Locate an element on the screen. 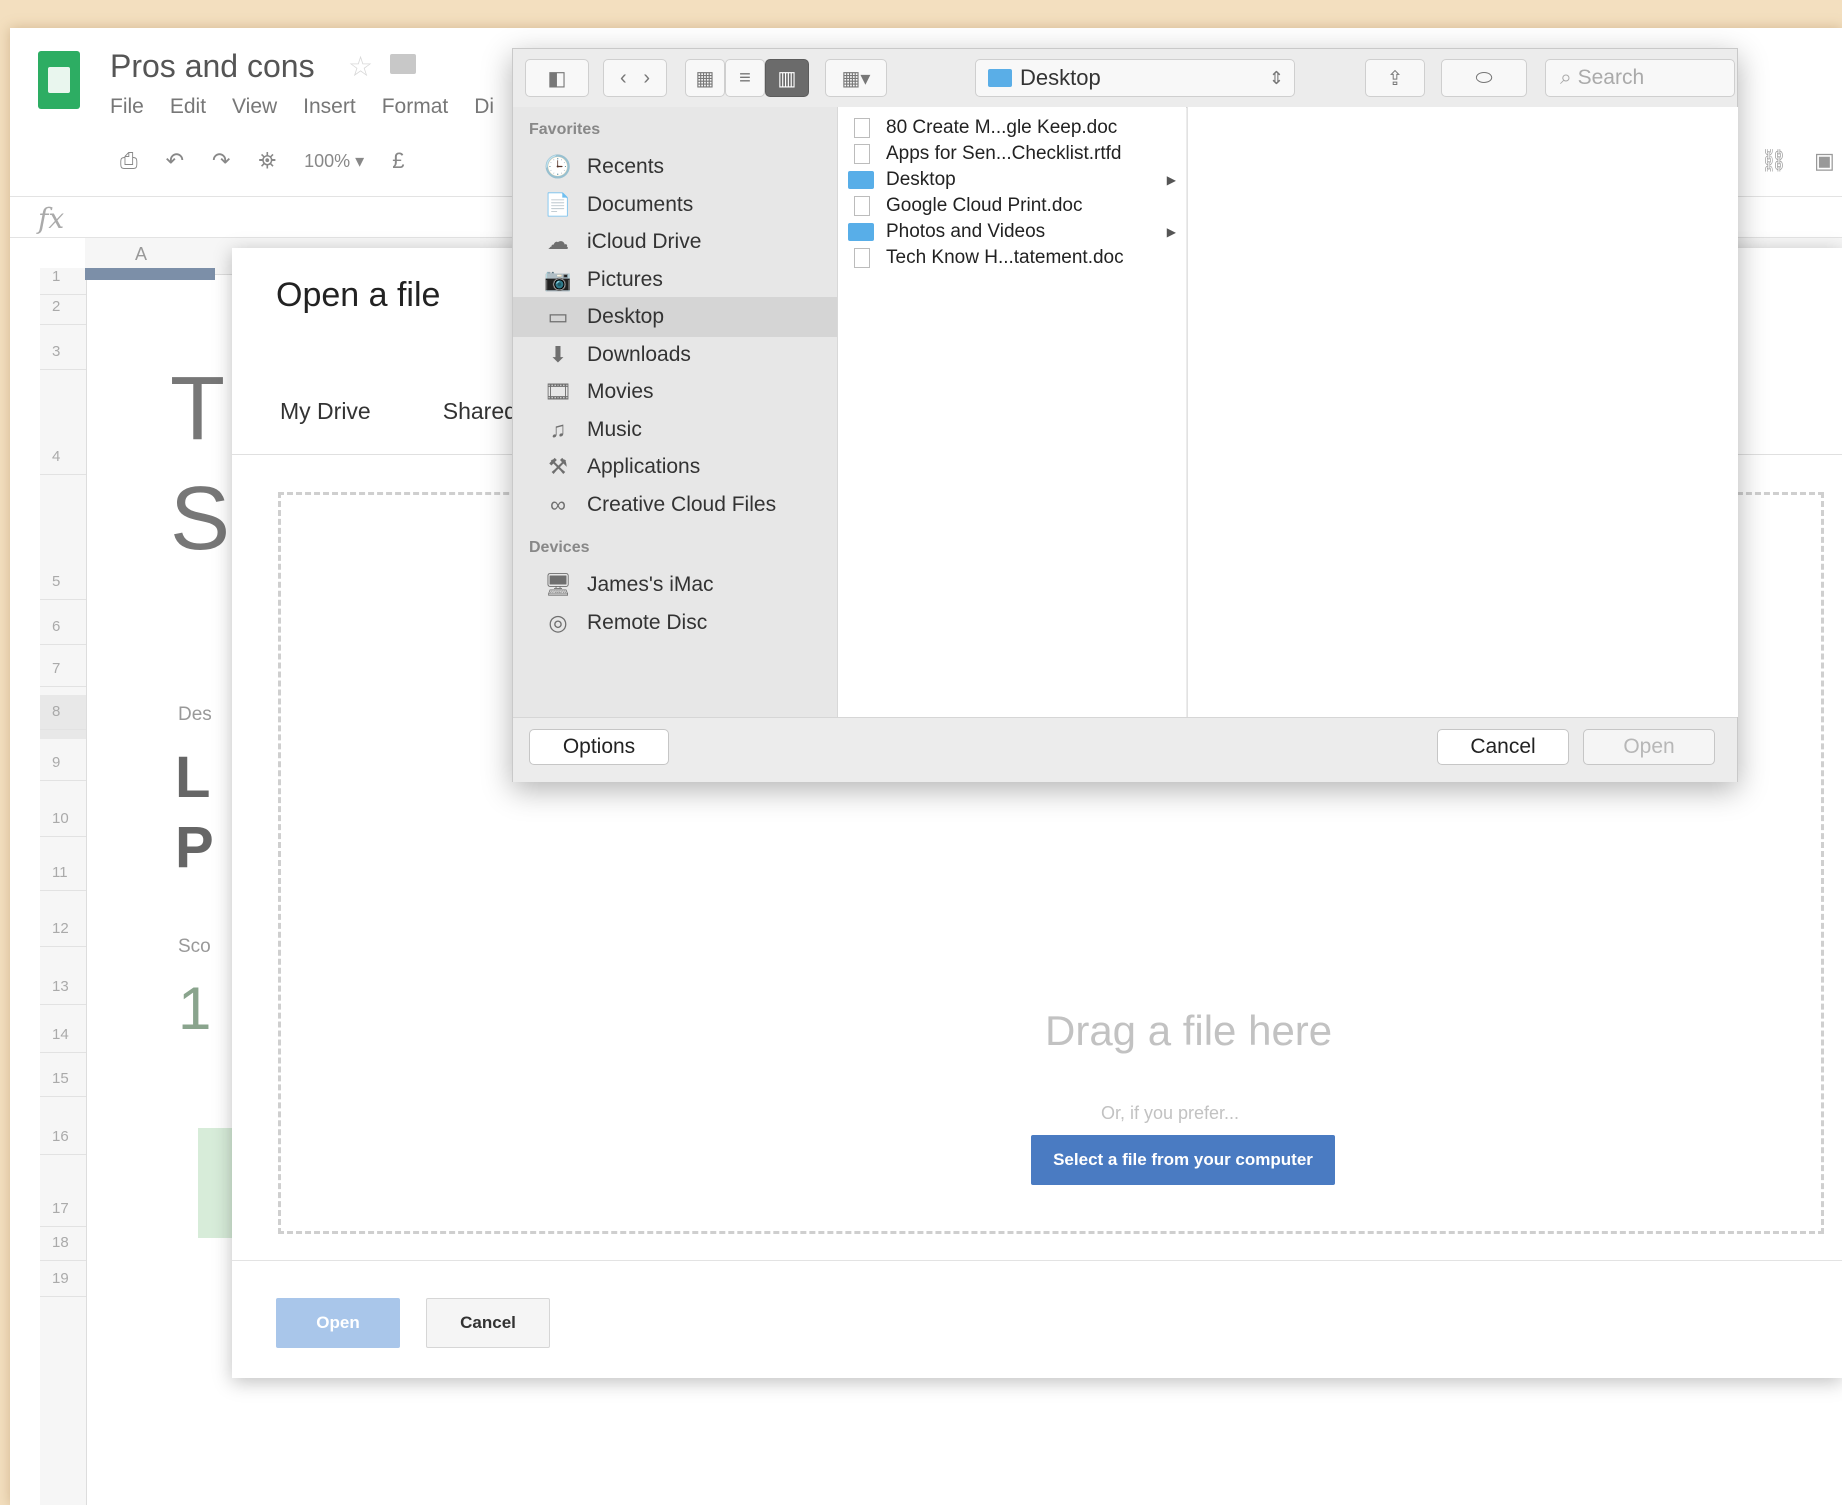 This screenshot has height=1505, width=1842. menu-format: Format is located at coordinates (415, 107).